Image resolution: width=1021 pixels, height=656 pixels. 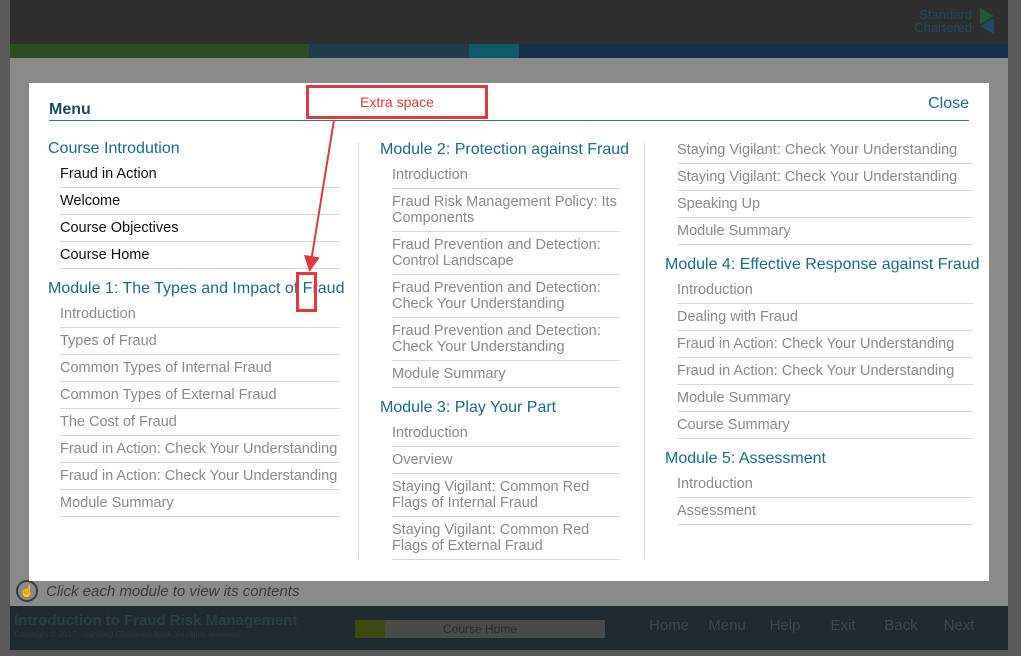 I want to click on menu-item-speaking-up: Speaking Up, so click(x=825, y=204).